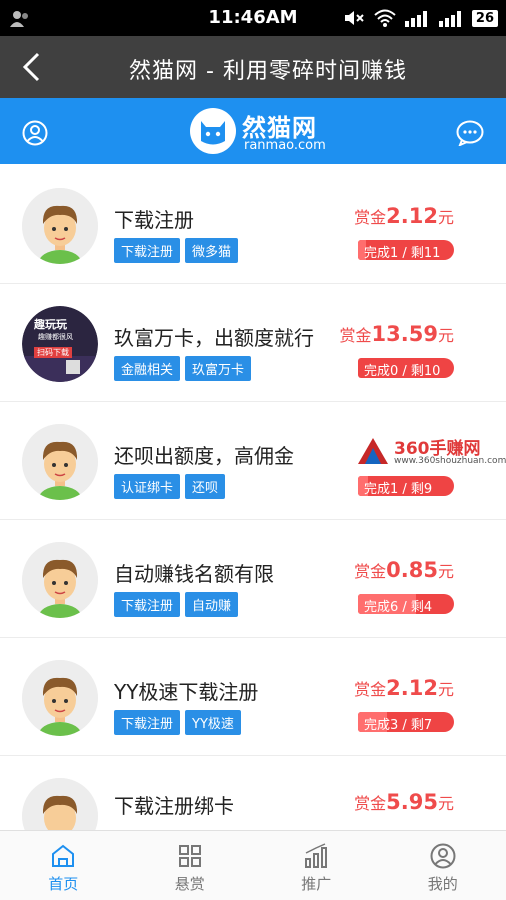 This screenshot has width=506, height=900. Describe the element at coordinates (402, 253) in the screenshot. I see `progress-text: 完成1 / 剩11` at that location.